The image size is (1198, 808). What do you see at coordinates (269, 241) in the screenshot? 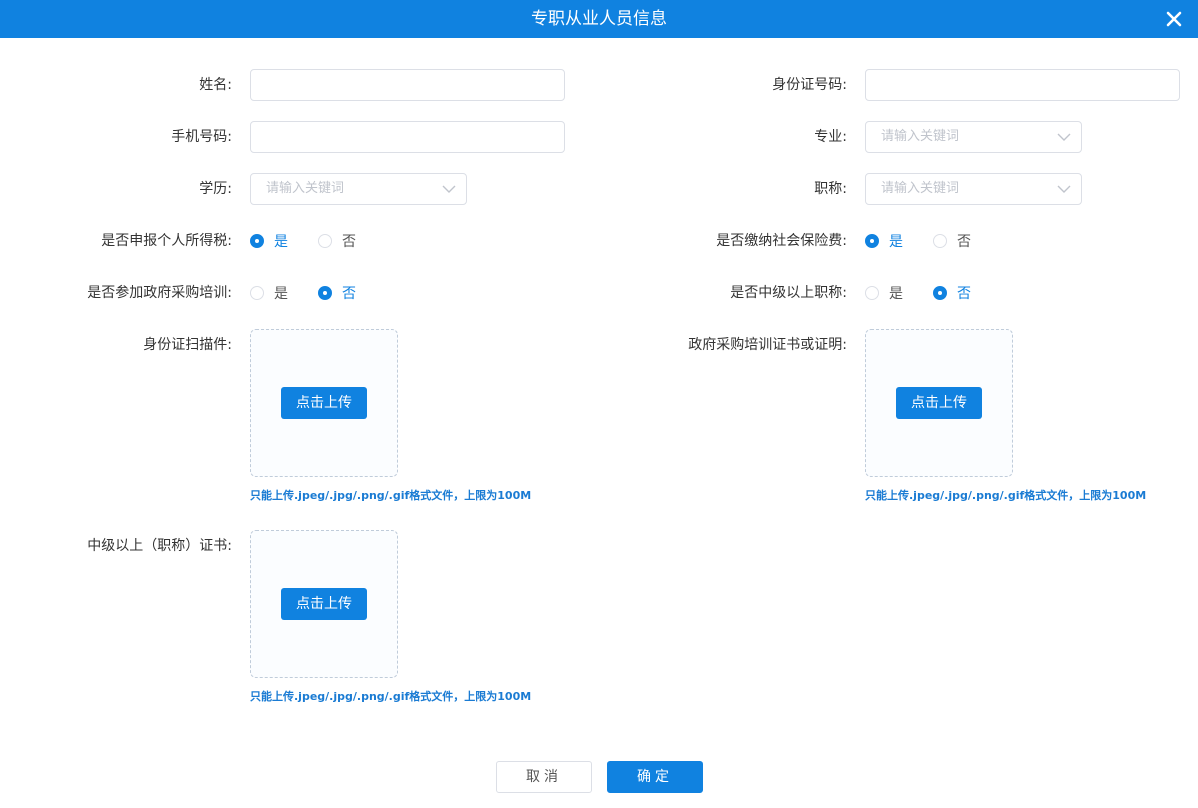
I see `income-tax-yes-radio: 是` at bounding box center [269, 241].